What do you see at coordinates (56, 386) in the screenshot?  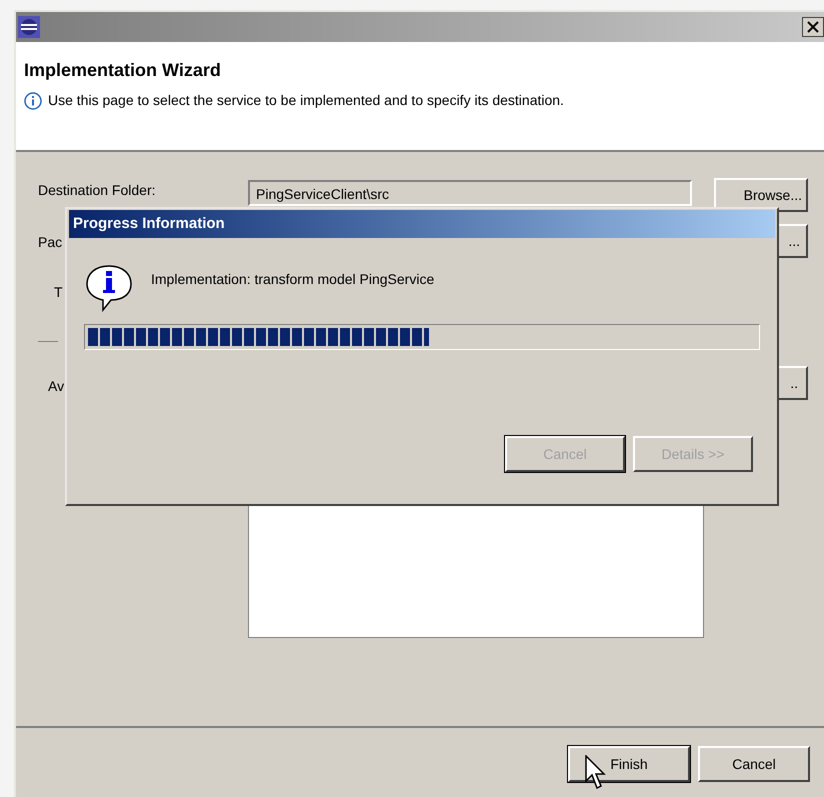 I see `field-label: Av` at bounding box center [56, 386].